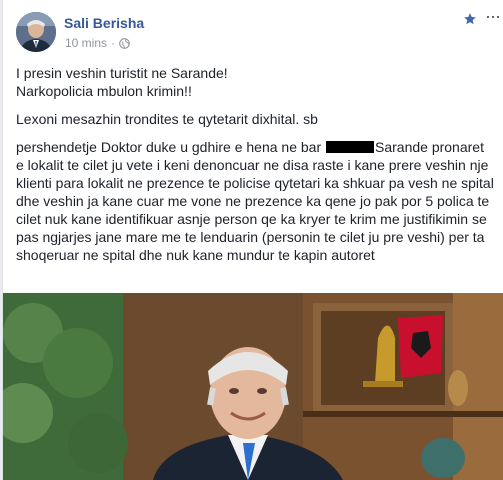 The image size is (503, 480). I want to click on post-line-2: Narkopolicia mbulon krimin!!, so click(104, 91).